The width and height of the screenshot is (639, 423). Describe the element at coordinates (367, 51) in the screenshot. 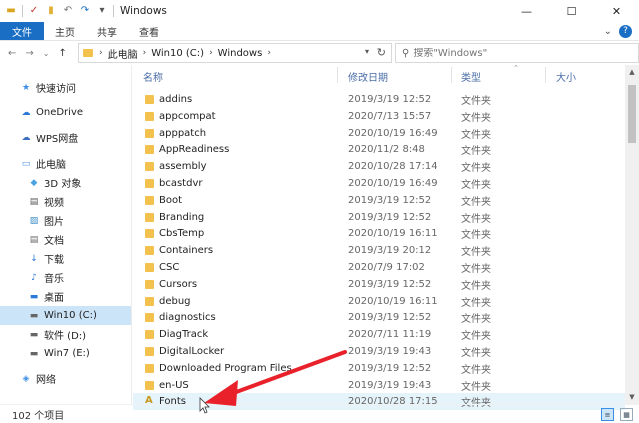

I see `address-dropdown-icon: ▾` at that location.